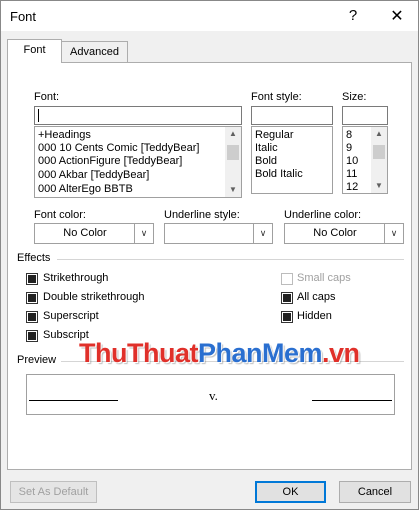 This screenshot has height=510, width=419. Describe the element at coordinates (349, 135) in the screenshot. I see `list-item: 8` at that location.